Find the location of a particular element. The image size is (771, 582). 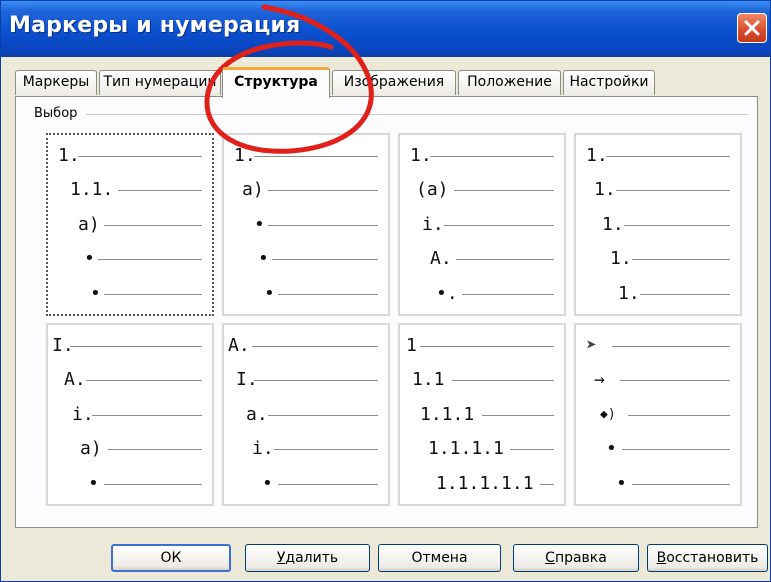

delete-label: далить is located at coordinates (312, 558).